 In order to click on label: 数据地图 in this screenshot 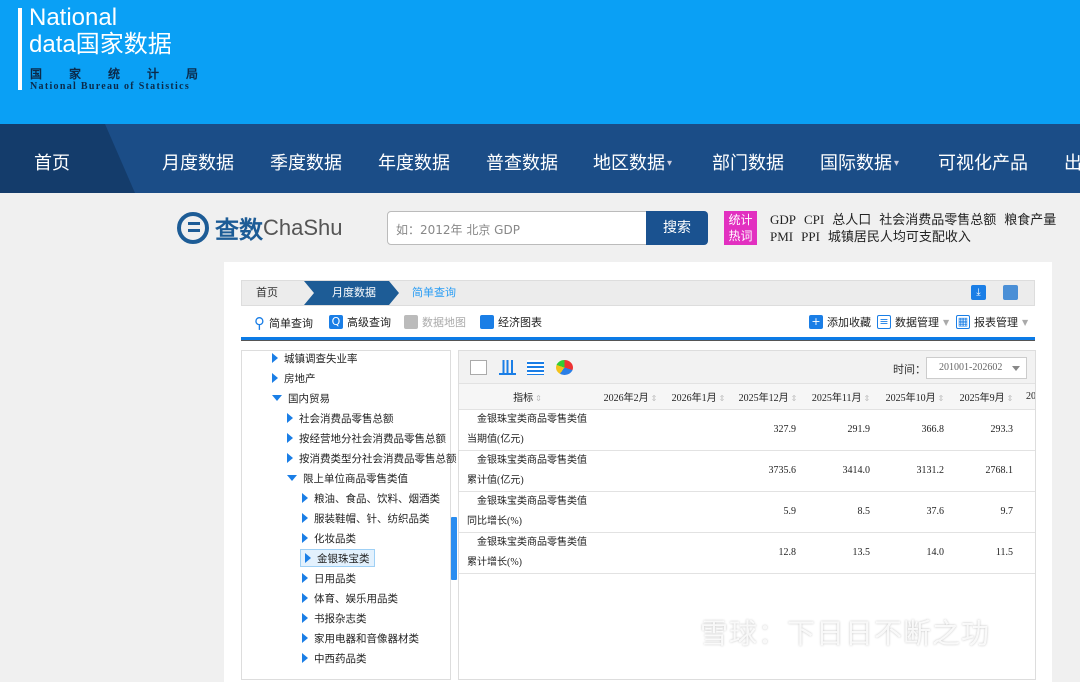, I will do `click(444, 322)`.